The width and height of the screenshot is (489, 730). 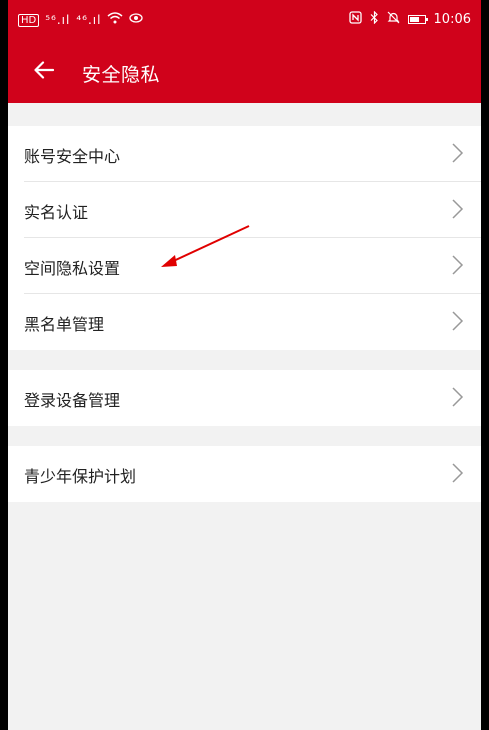 I want to click on status-left: HD ⁵⁶.ıl ⁴⁶.ıl, so click(x=81, y=20).